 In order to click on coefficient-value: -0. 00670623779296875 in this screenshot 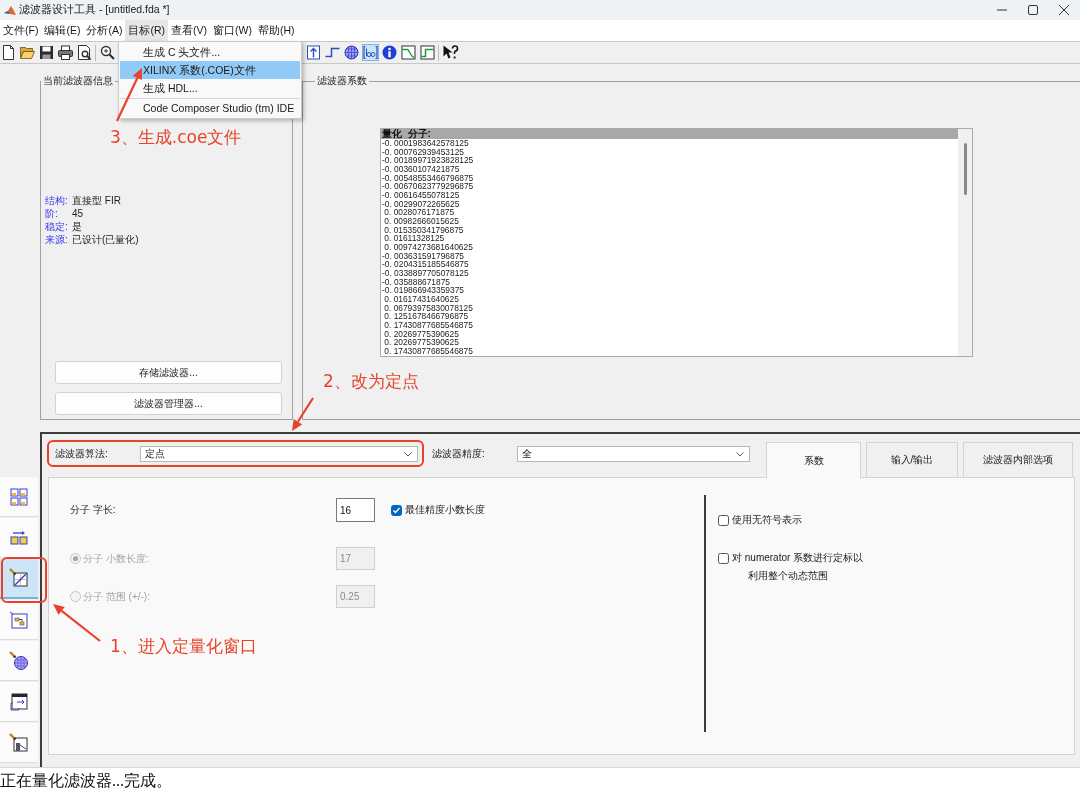, I will do `click(428, 186)`.